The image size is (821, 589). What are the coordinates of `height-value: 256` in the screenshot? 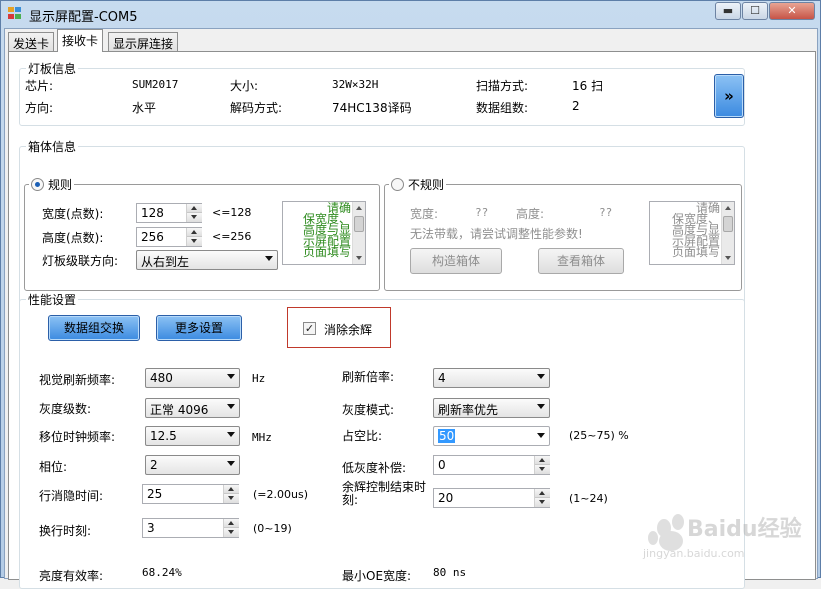 It's located at (152, 237).